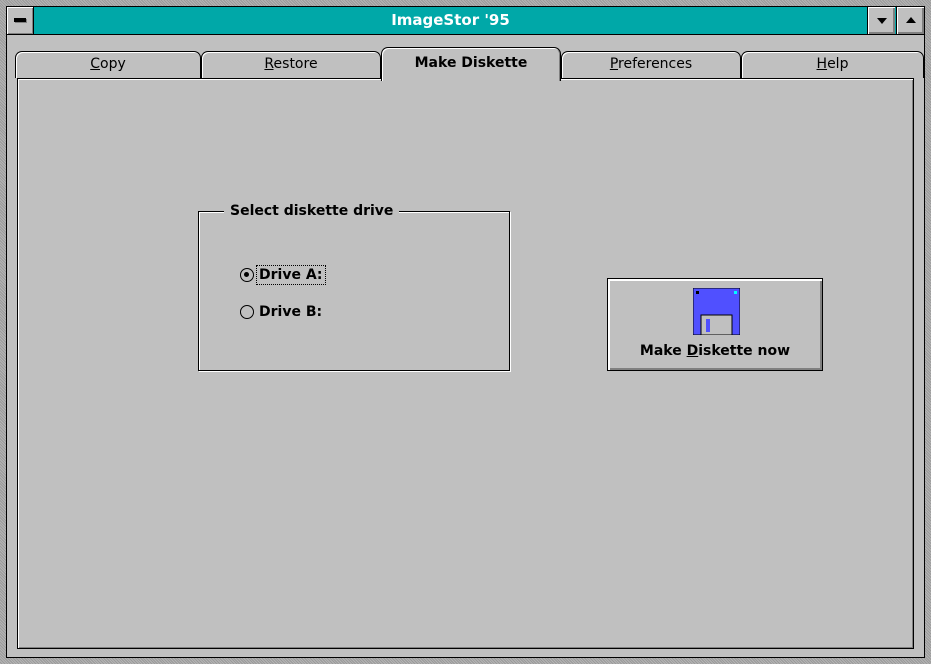 This screenshot has height=664, width=931. What do you see at coordinates (655, 64) in the screenshot?
I see `tab-preferences-label-post: references` at bounding box center [655, 64].